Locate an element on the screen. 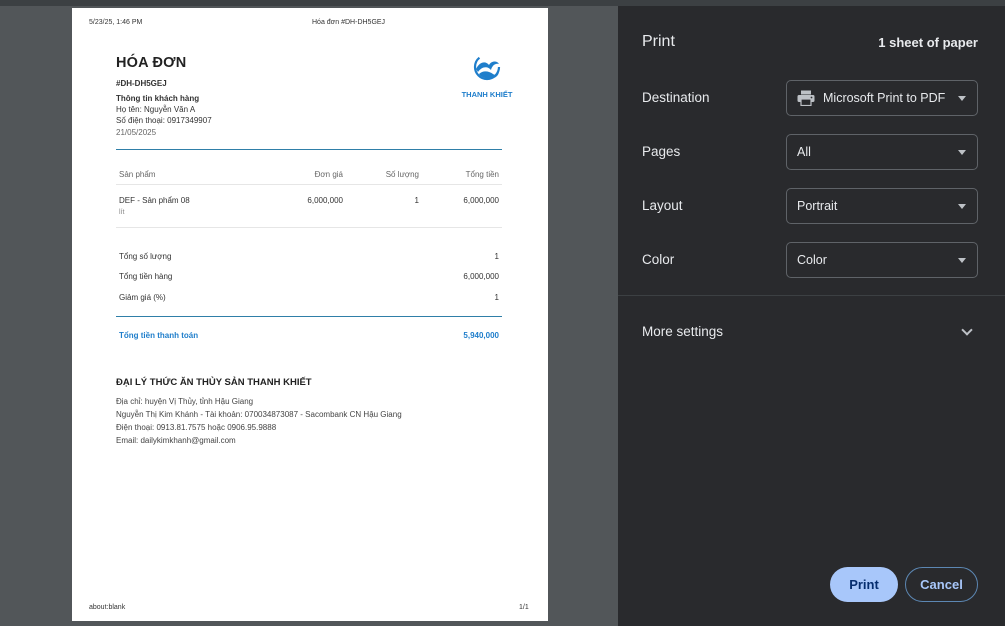  pages-label: Pages is located at coordinates (661, 151).